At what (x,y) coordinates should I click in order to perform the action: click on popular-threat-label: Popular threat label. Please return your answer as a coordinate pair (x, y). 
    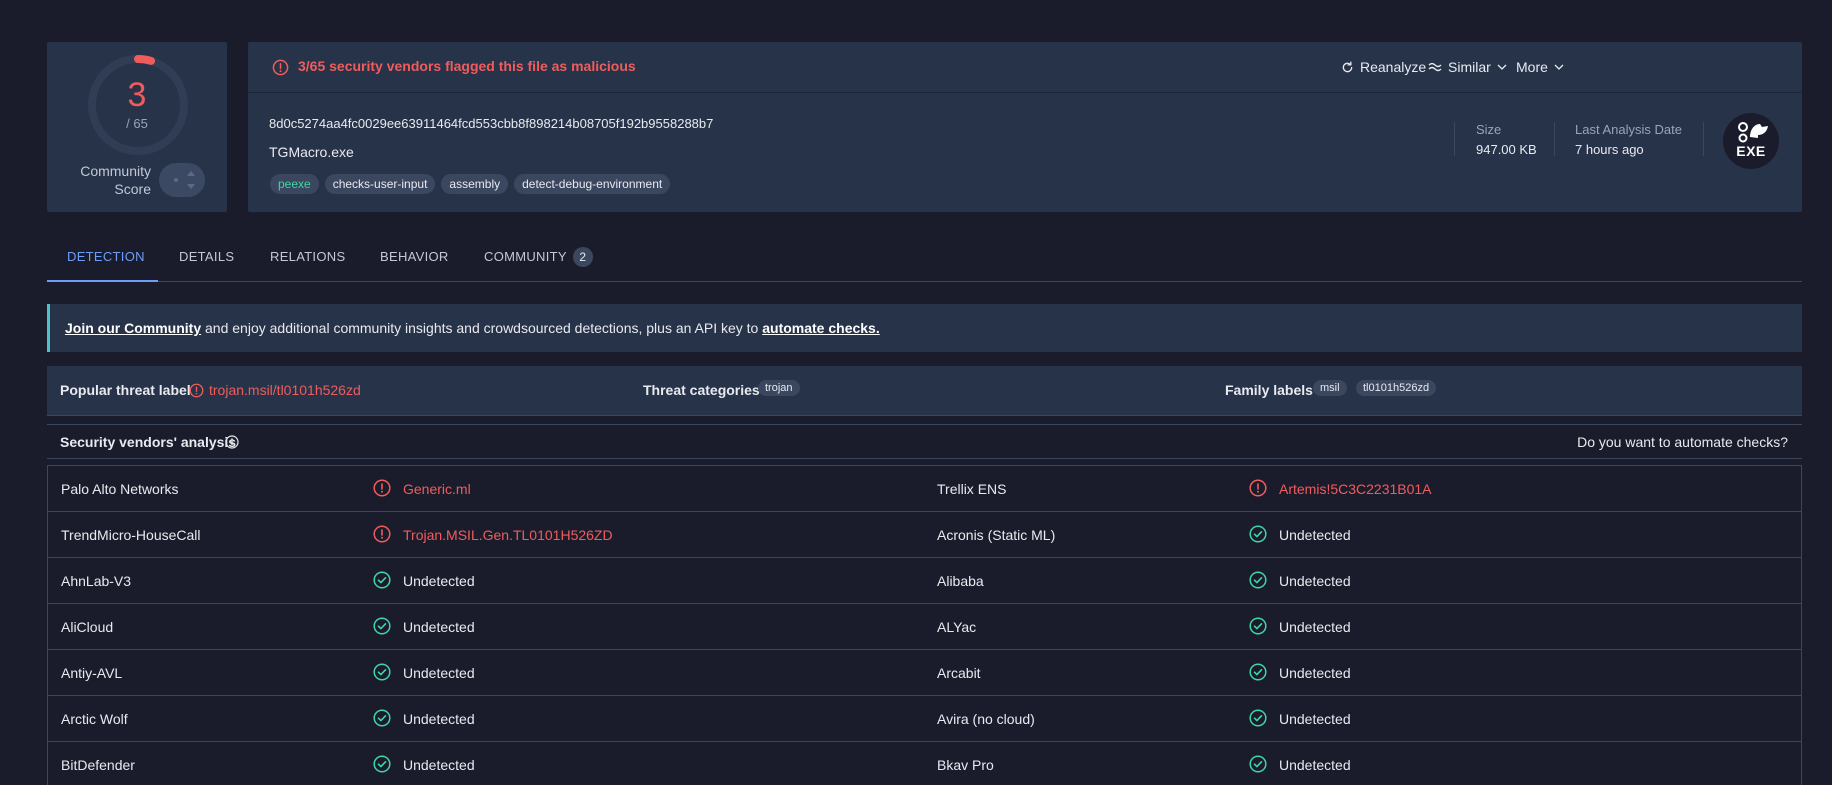
    Looking at the image, I should click on (125, 390).